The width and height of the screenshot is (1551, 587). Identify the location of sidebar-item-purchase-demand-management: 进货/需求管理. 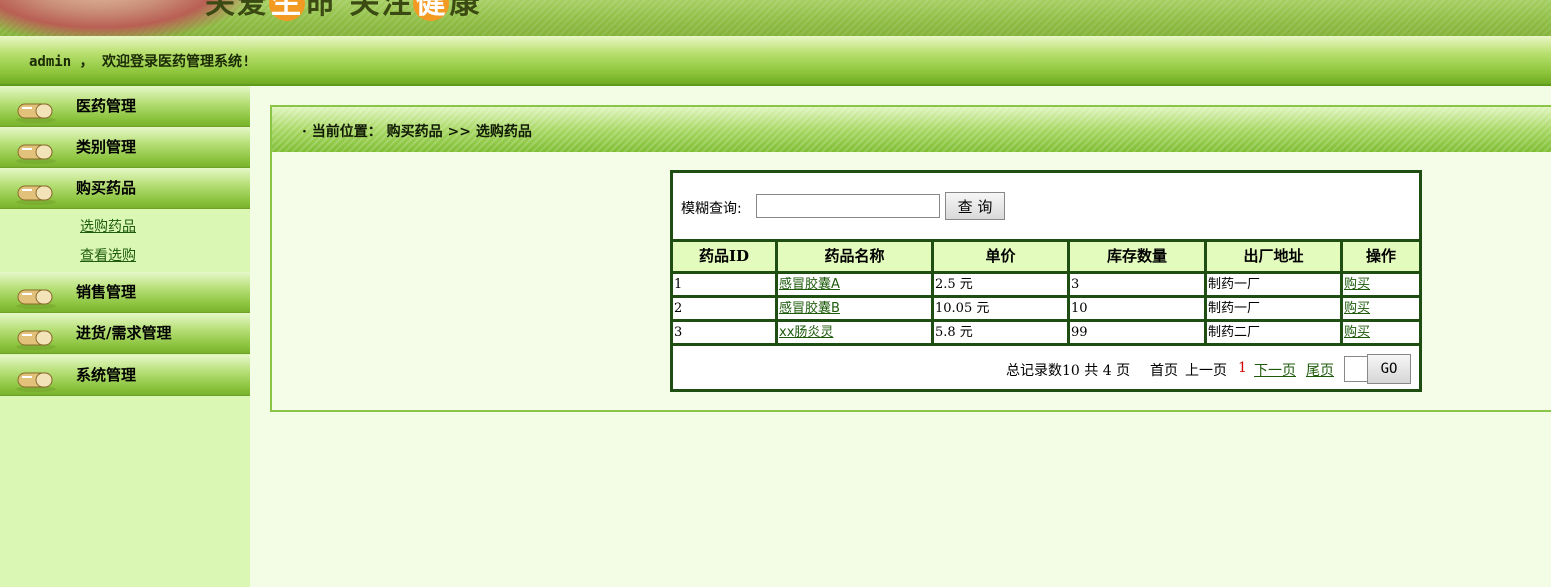
(125, 333).